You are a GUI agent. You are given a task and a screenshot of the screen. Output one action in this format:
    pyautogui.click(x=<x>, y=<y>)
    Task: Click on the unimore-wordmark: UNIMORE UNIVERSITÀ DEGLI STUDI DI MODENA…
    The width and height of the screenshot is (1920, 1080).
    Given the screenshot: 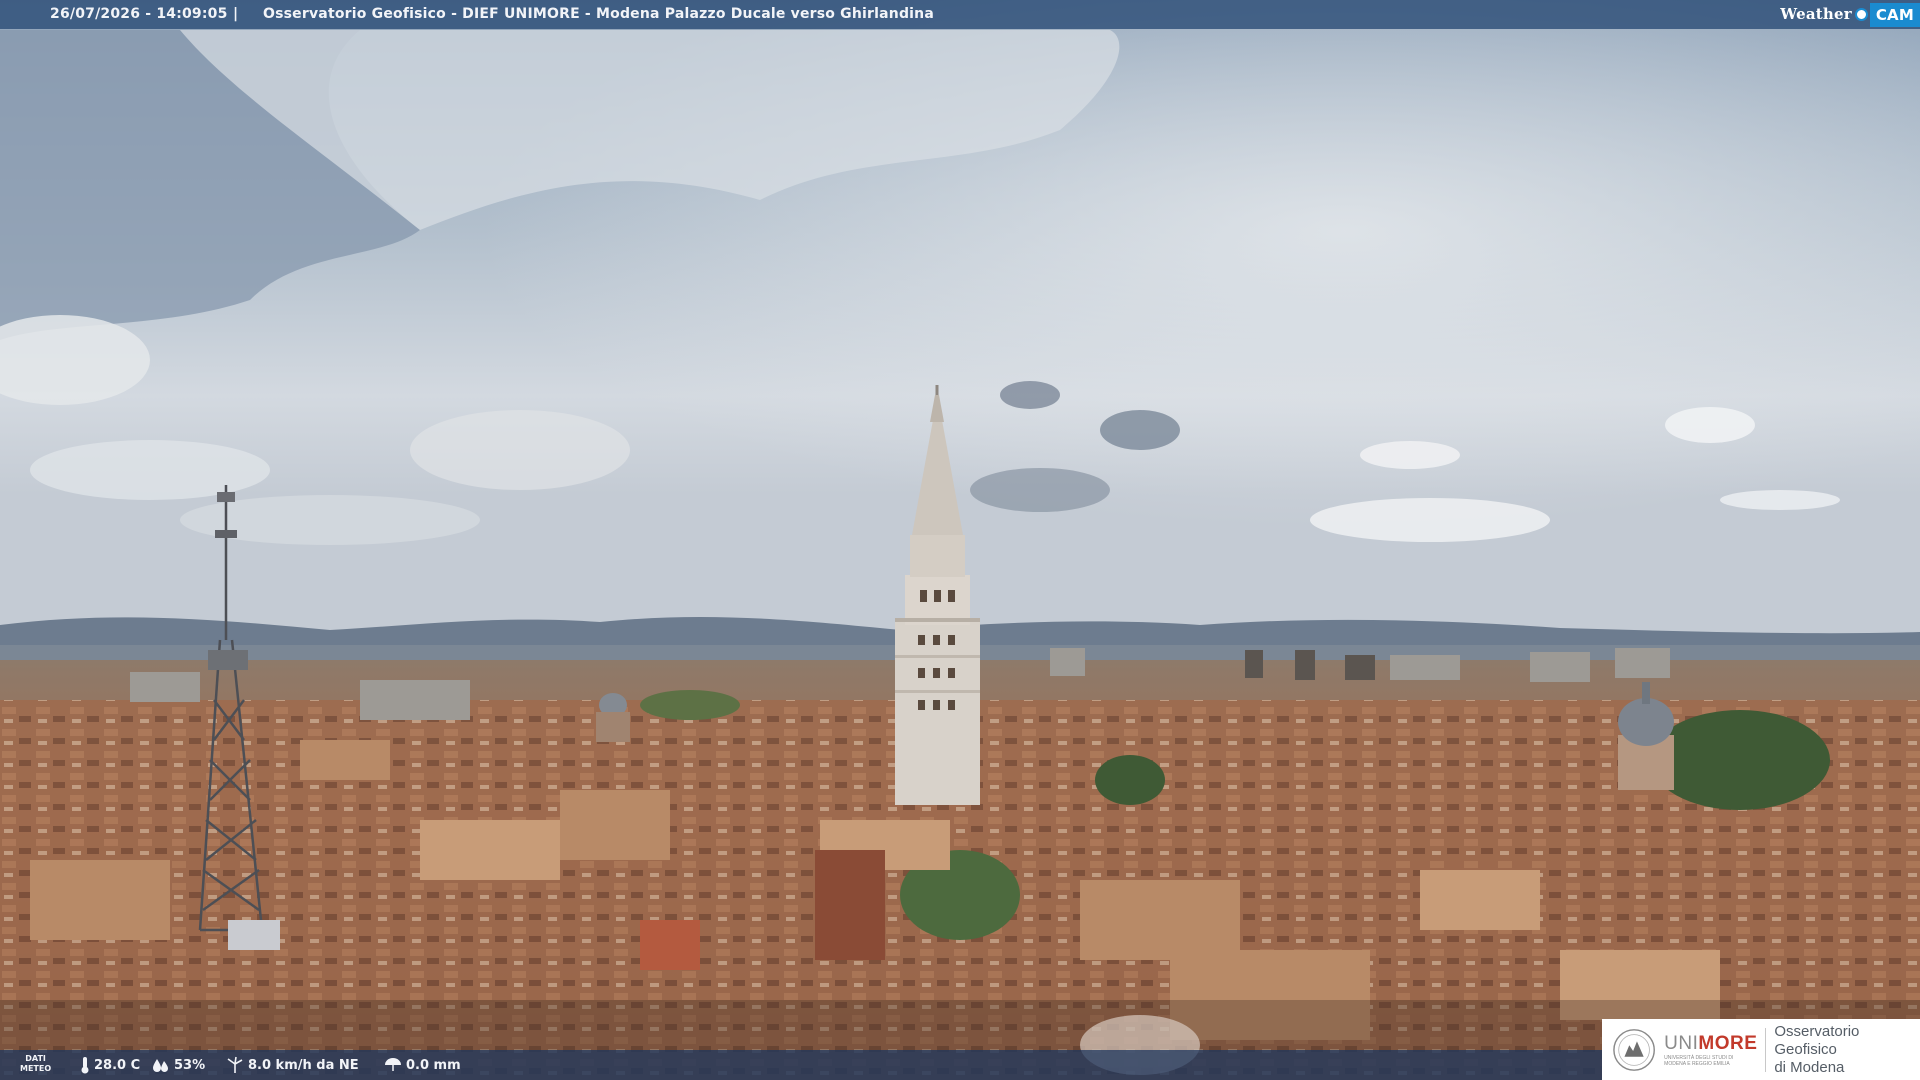 What is the action you would take?
    pyautogui.click(x=1710, y=1050)
    